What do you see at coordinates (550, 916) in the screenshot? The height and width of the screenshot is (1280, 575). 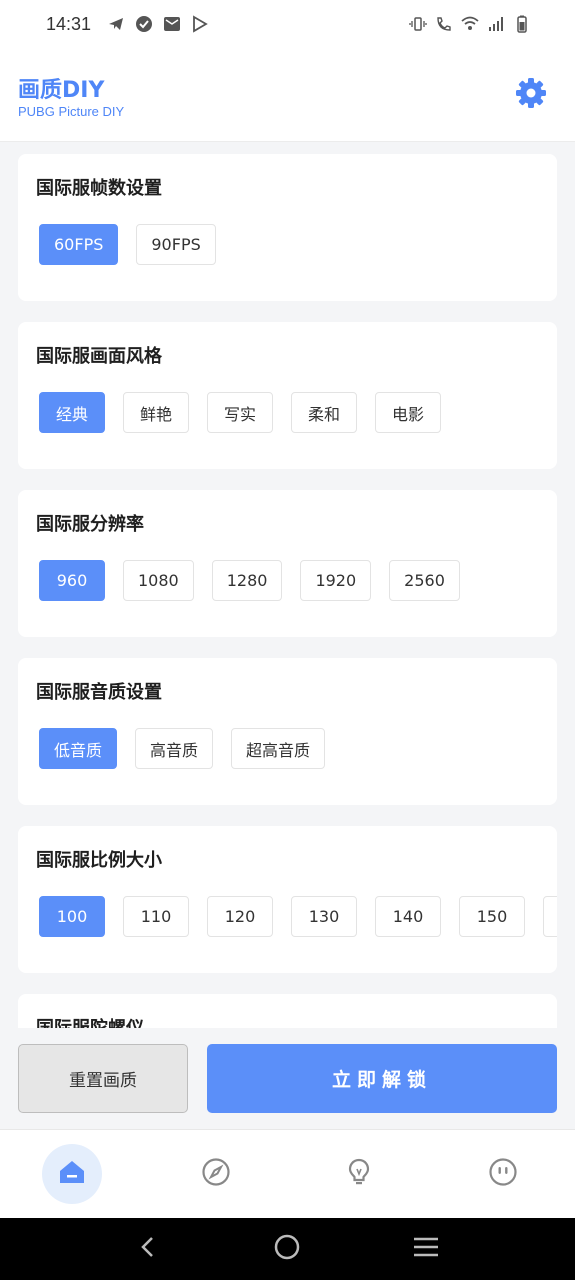 I see `option-partial` at bounding box center [550, 916].